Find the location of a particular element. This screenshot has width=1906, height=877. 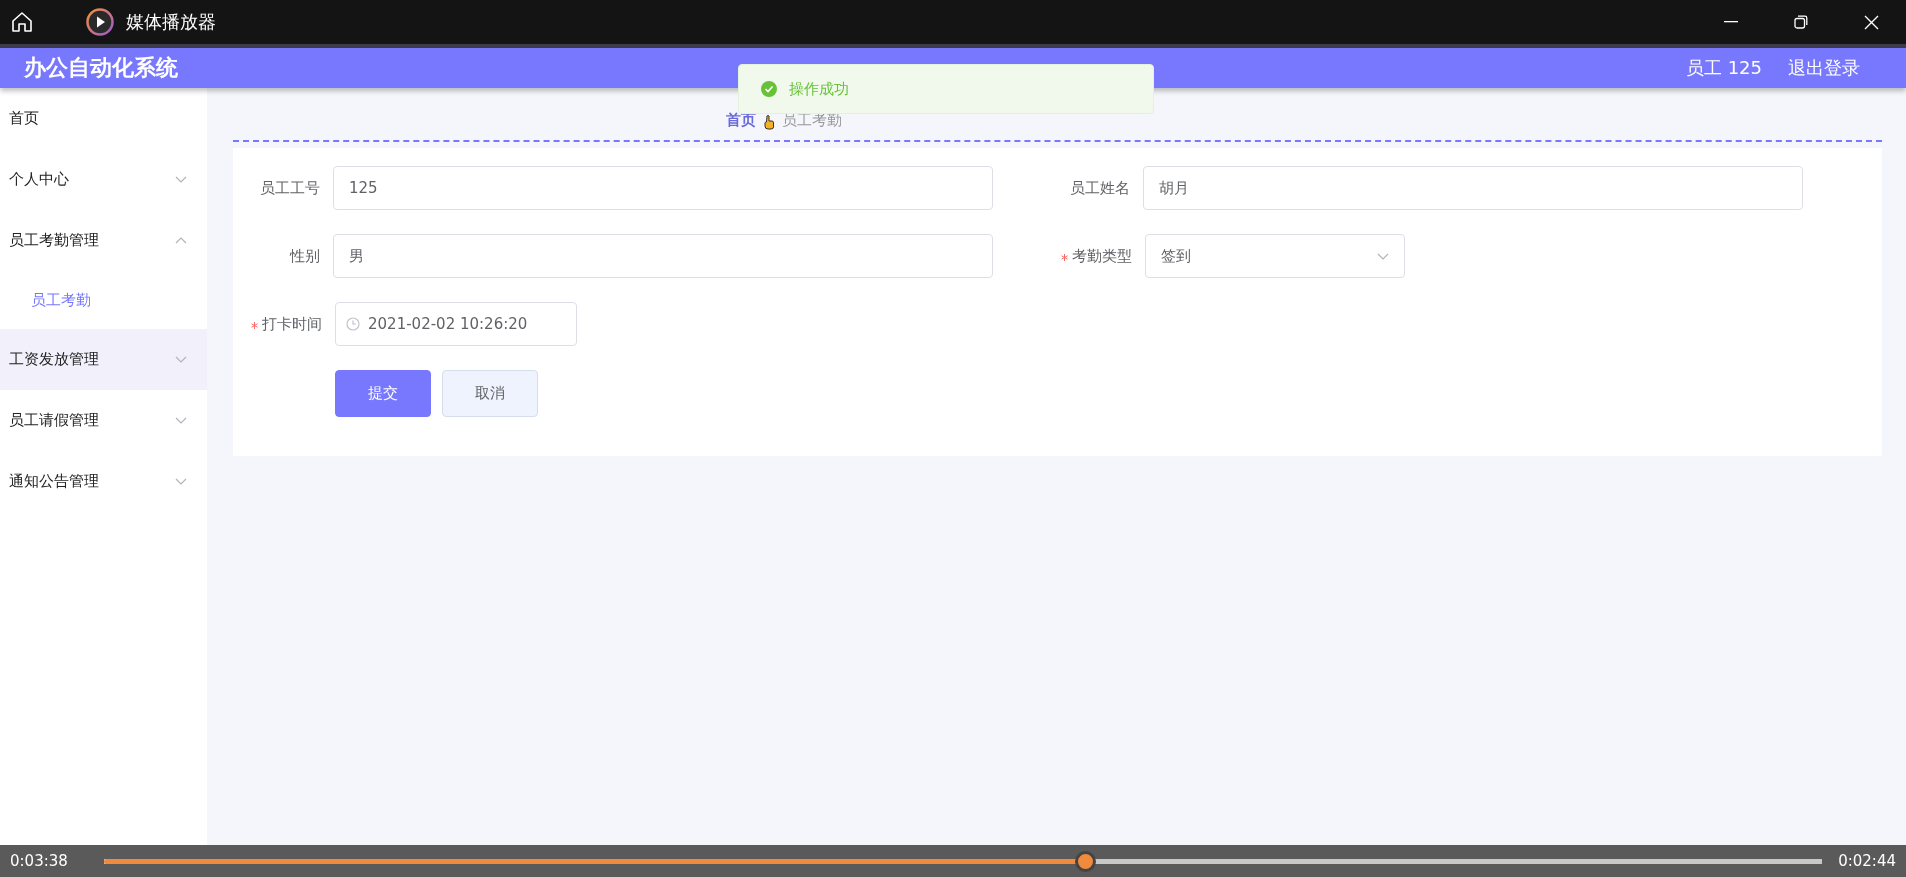

sidebar-item: 个人中心 is located at coordinates (103, 179).